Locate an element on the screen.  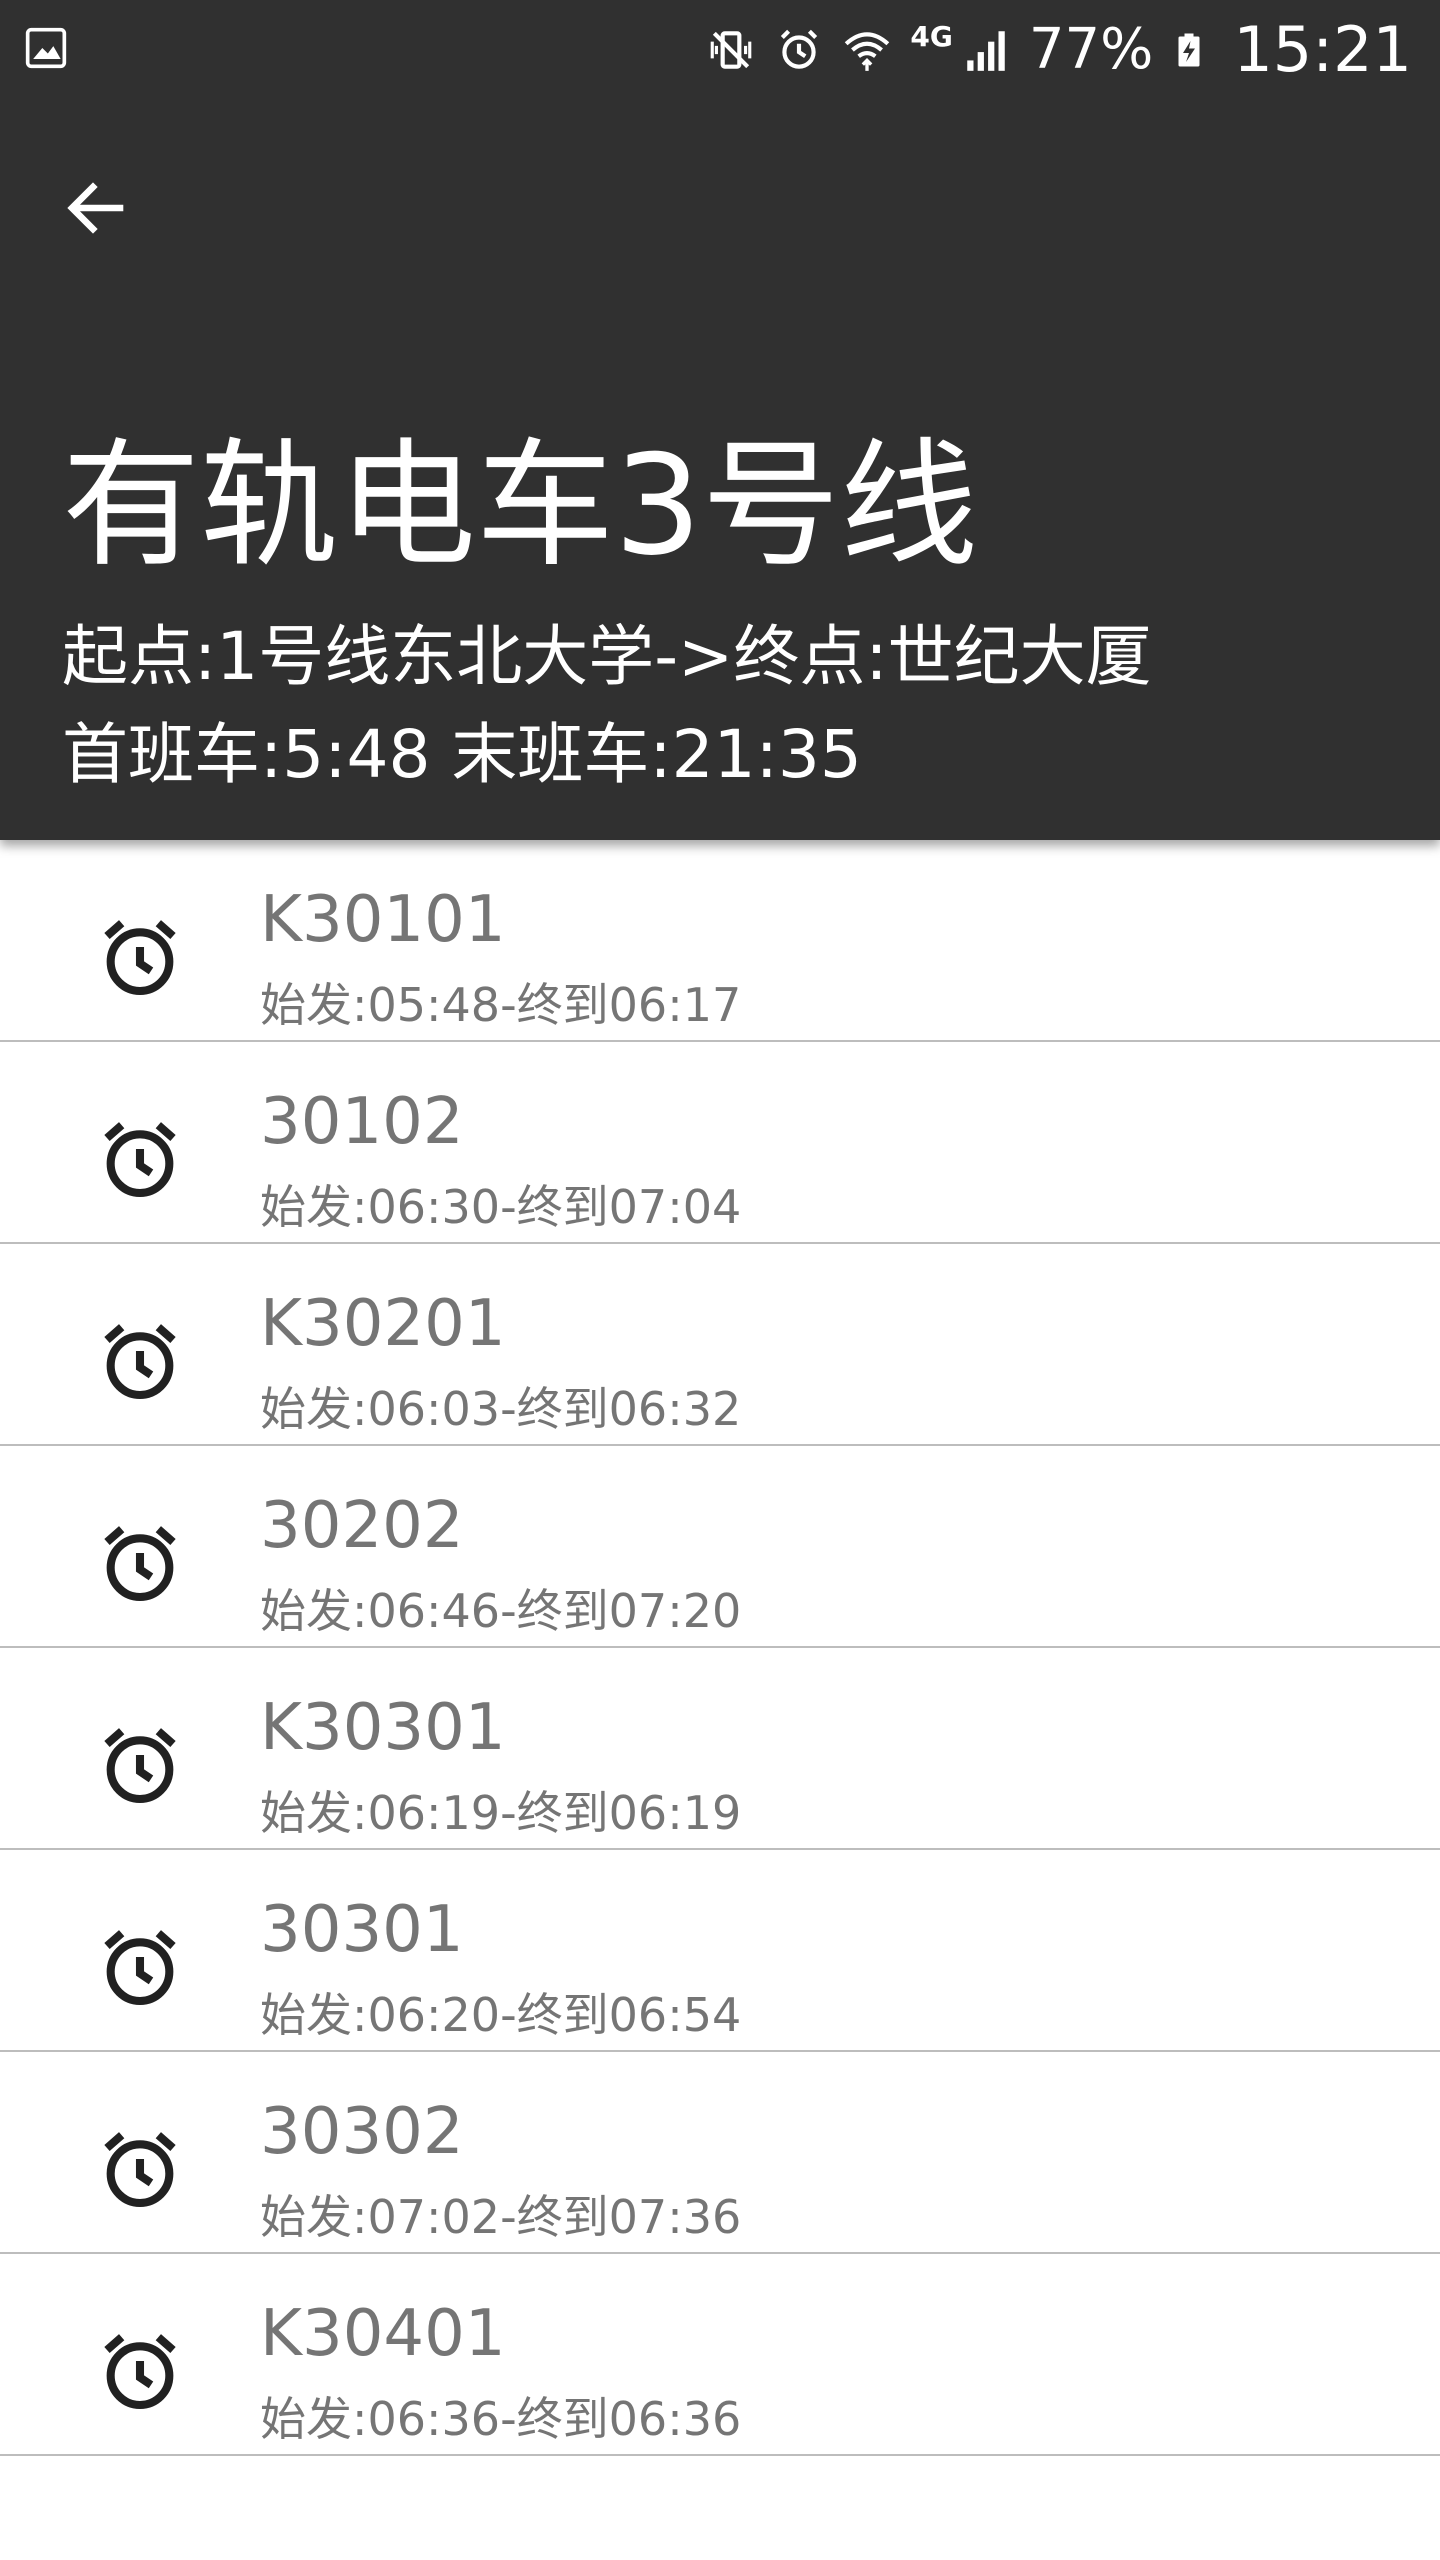
status-icons: 4G 77% 15:21 is located at coordinates (1059, 50).